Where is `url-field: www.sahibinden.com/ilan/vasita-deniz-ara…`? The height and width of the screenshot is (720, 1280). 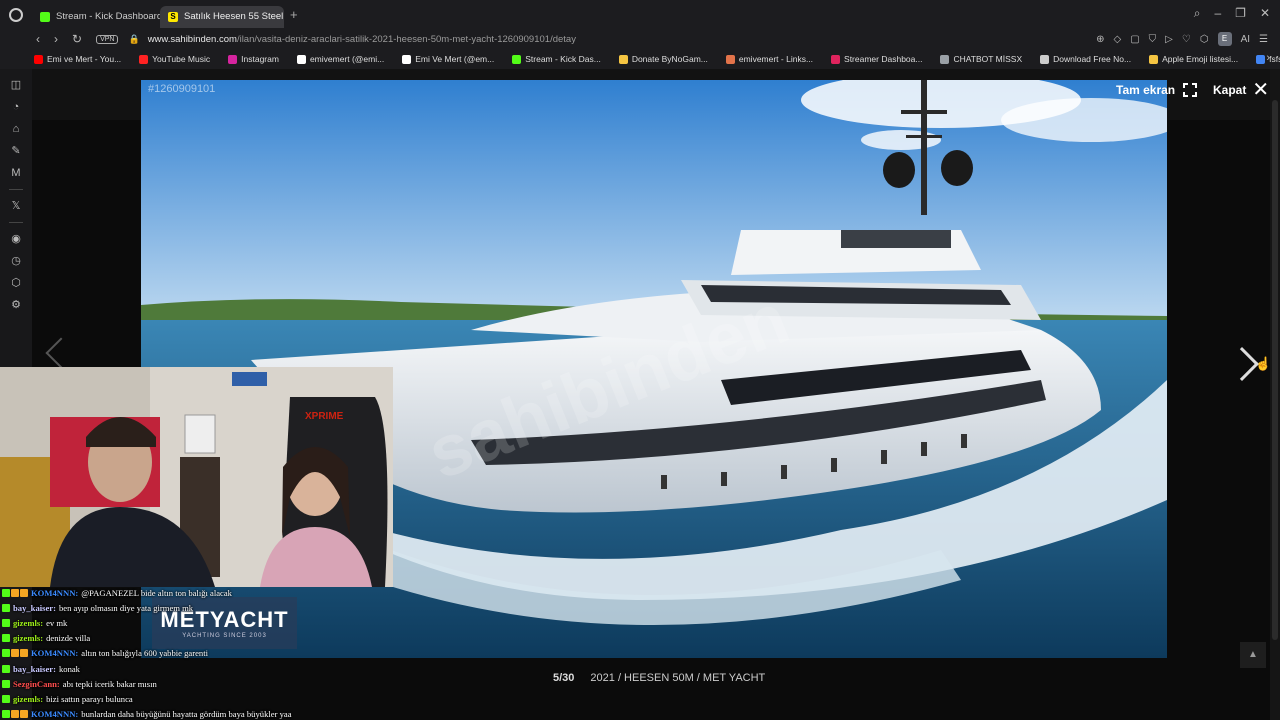
url-field: www.sahibinden.com/ilan/vasita-deniz-ara… is located at coordinates (362, 39).